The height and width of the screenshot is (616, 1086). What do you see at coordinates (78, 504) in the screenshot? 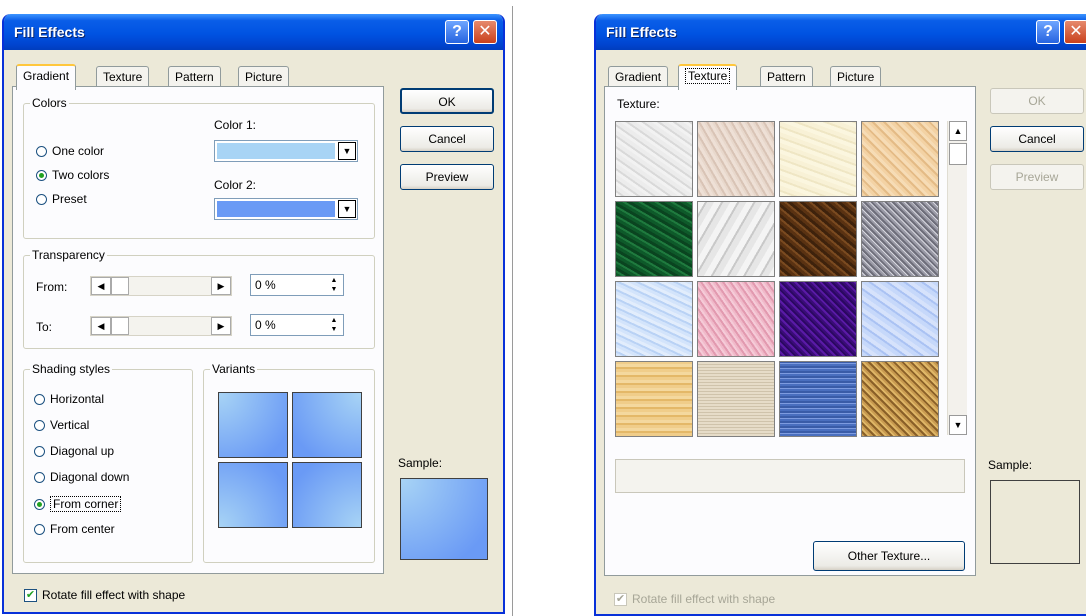
I see `from-corner-radio: From corner` at bounding box center [78, 504].